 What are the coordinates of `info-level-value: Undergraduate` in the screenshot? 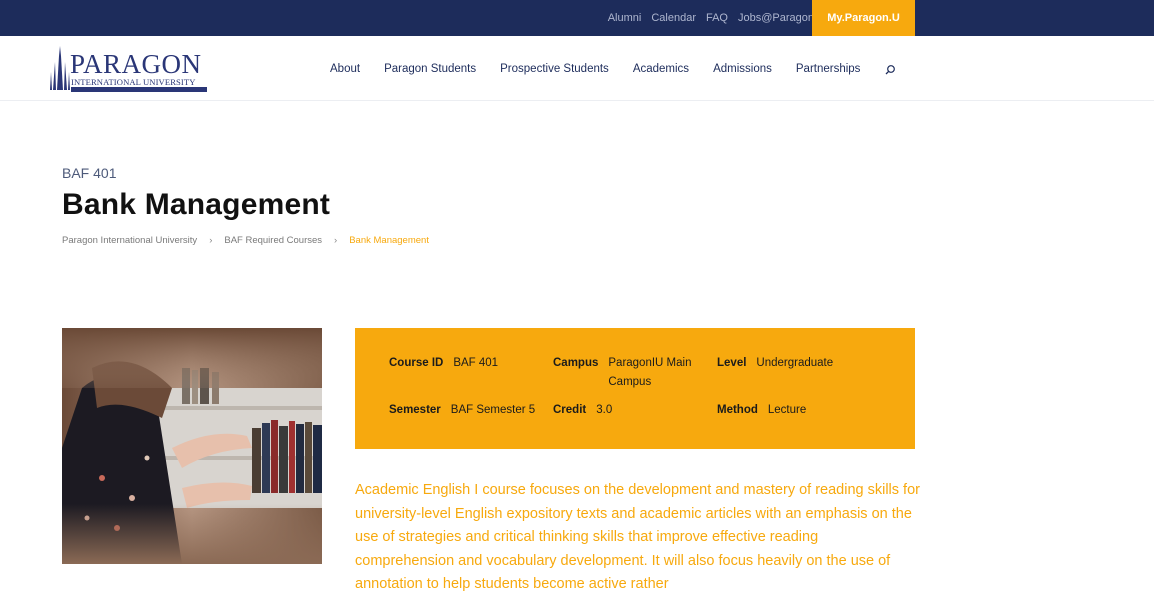 It's located at (795, 363).